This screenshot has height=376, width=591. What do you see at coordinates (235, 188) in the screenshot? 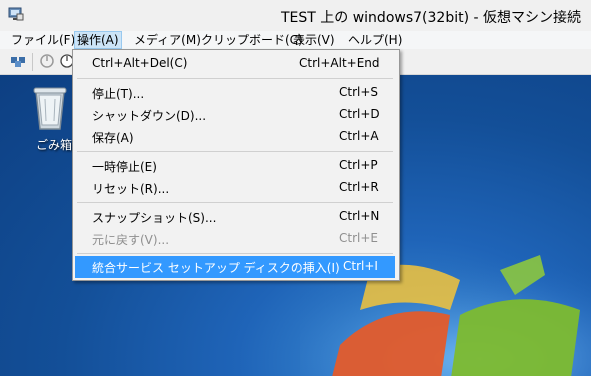
I see `menuitem-reset: リセット(R)... Ctrl+R` at bounding box center [235, 188].